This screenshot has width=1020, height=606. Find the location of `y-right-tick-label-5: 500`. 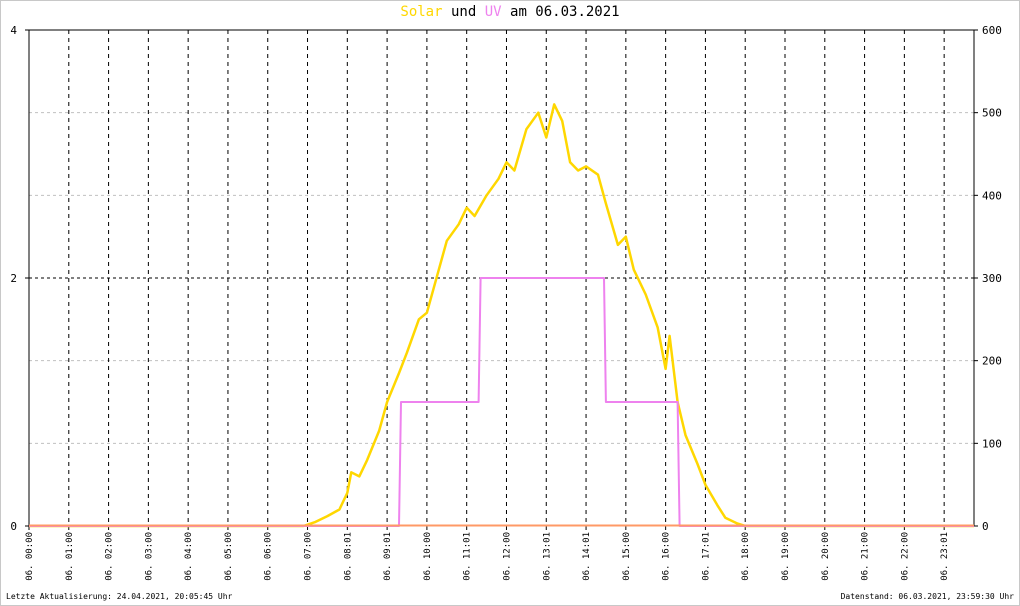

y-right-tick-label-5: 500 is located at coordinates (992, 113).